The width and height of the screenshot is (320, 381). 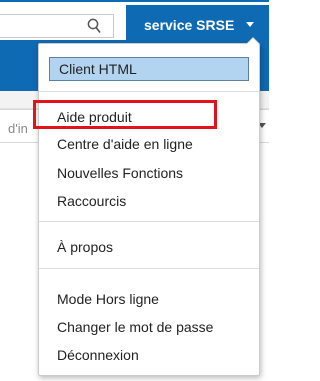 I want to click on background-field-hint: d'in, so click(x=18, y=128).